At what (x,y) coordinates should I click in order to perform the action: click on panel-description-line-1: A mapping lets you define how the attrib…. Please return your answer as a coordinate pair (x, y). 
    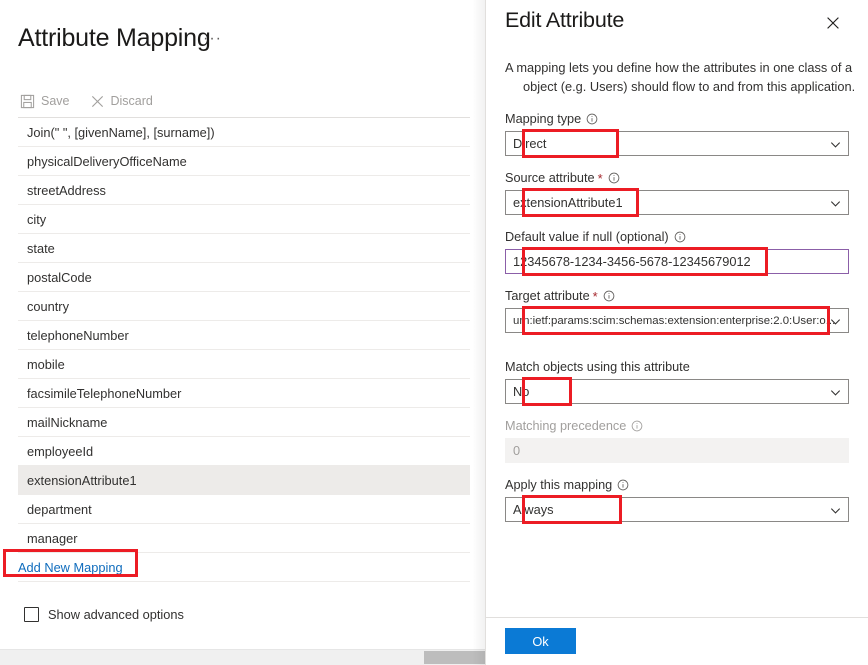
    Looking at the image, I should click on (679, 67).